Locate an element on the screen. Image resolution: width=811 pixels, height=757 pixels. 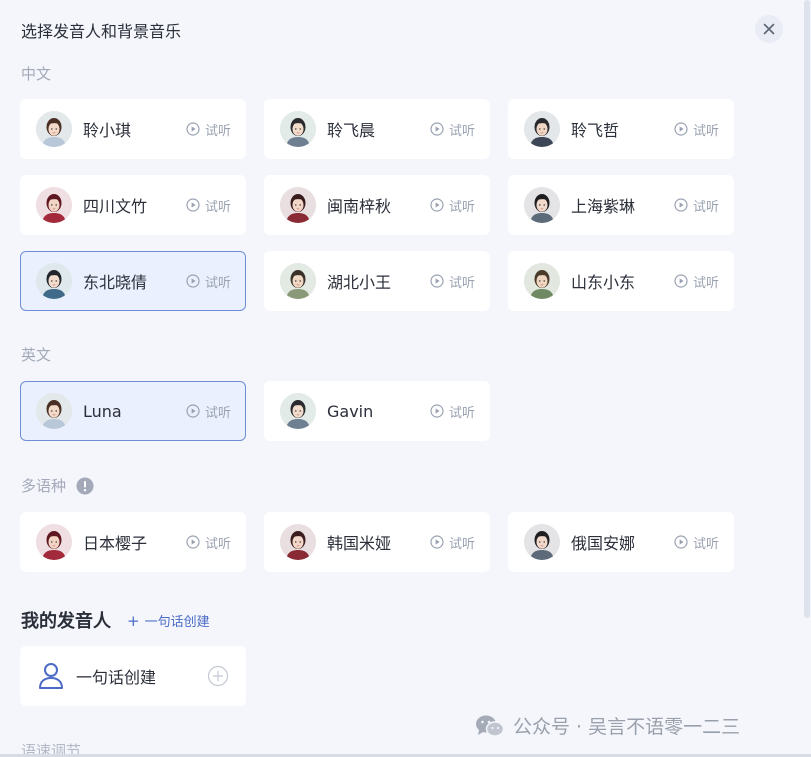
voice-card: 湖北小王 试听 is located at coordinates (377, 281).